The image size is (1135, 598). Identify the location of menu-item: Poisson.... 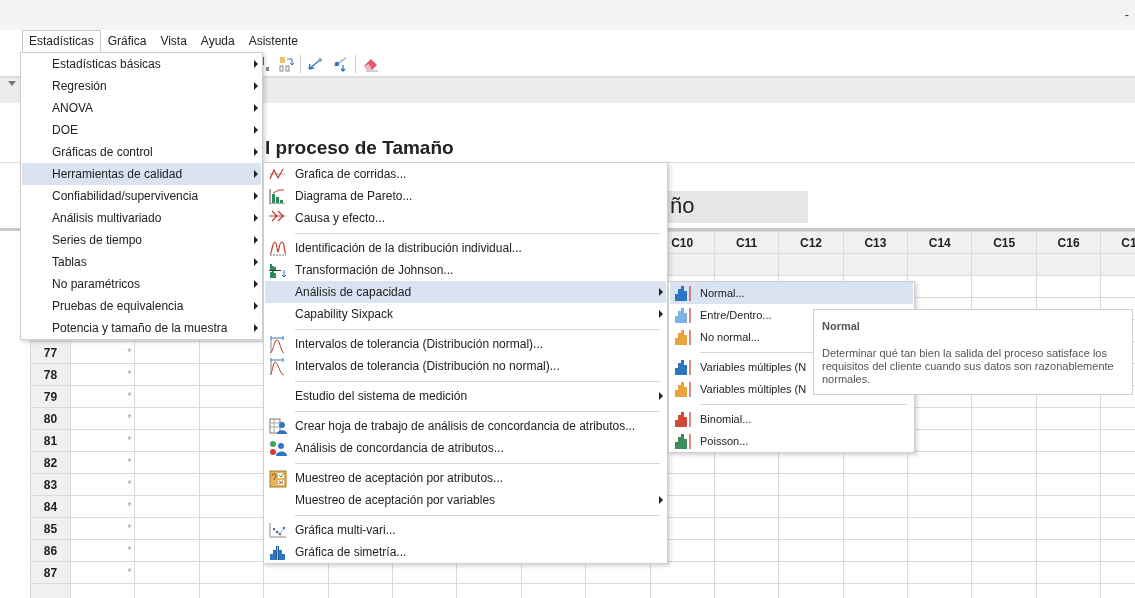
(791, 441).